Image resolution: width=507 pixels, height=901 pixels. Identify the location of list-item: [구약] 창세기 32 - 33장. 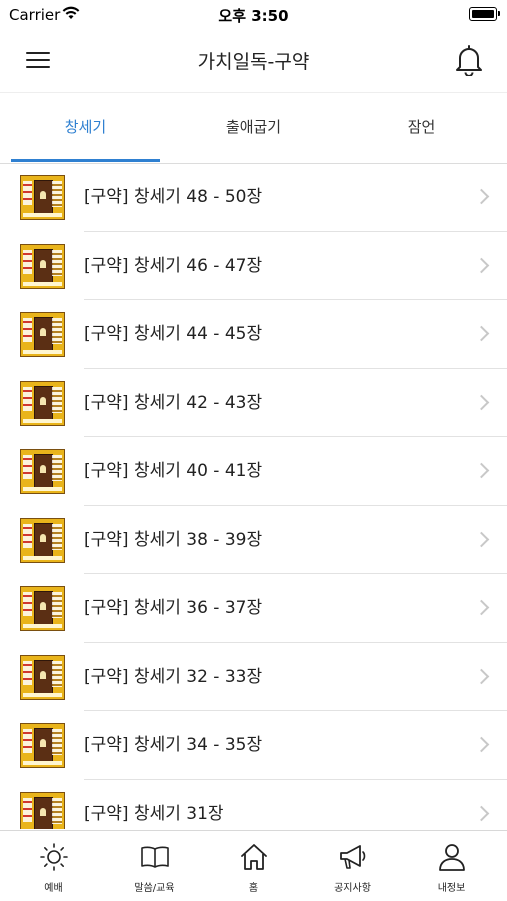
(253, 677).